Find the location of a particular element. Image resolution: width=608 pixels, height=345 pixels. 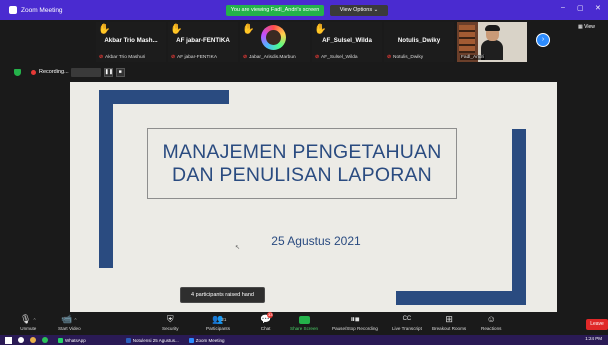

participant-label: ⊘ Notulis_Dwiky is located at coordinates (405, 57).